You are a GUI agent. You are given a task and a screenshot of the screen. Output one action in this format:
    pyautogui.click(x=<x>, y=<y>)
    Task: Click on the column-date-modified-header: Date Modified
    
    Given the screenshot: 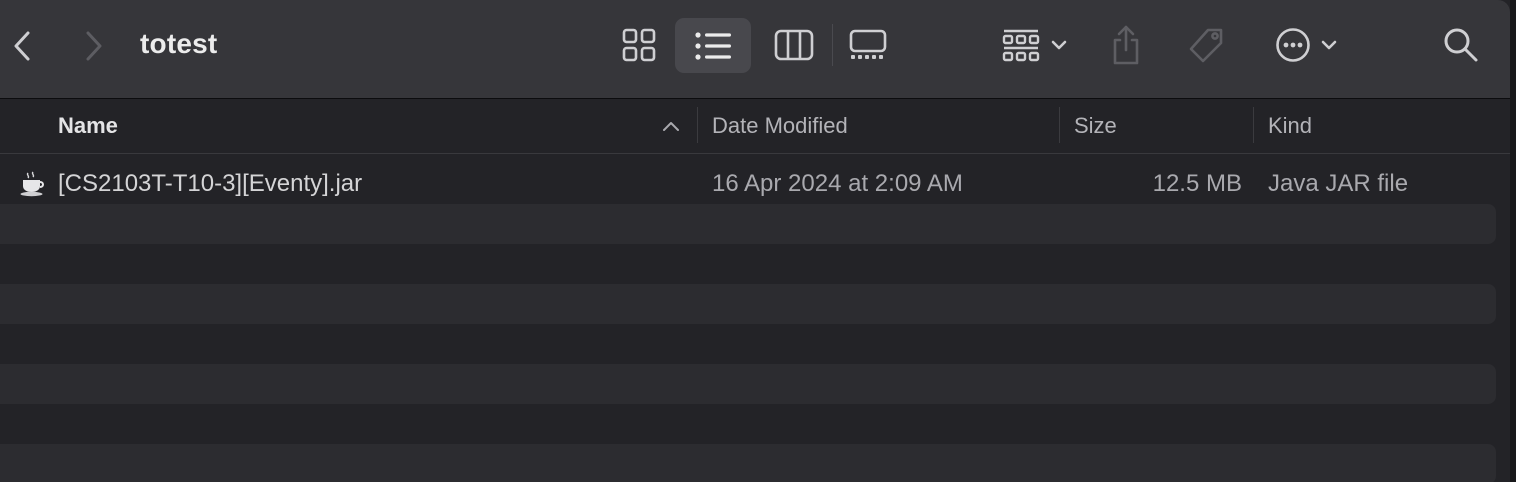 What is the action you would take?
    pyautogui.click(x=780, y=126)
    